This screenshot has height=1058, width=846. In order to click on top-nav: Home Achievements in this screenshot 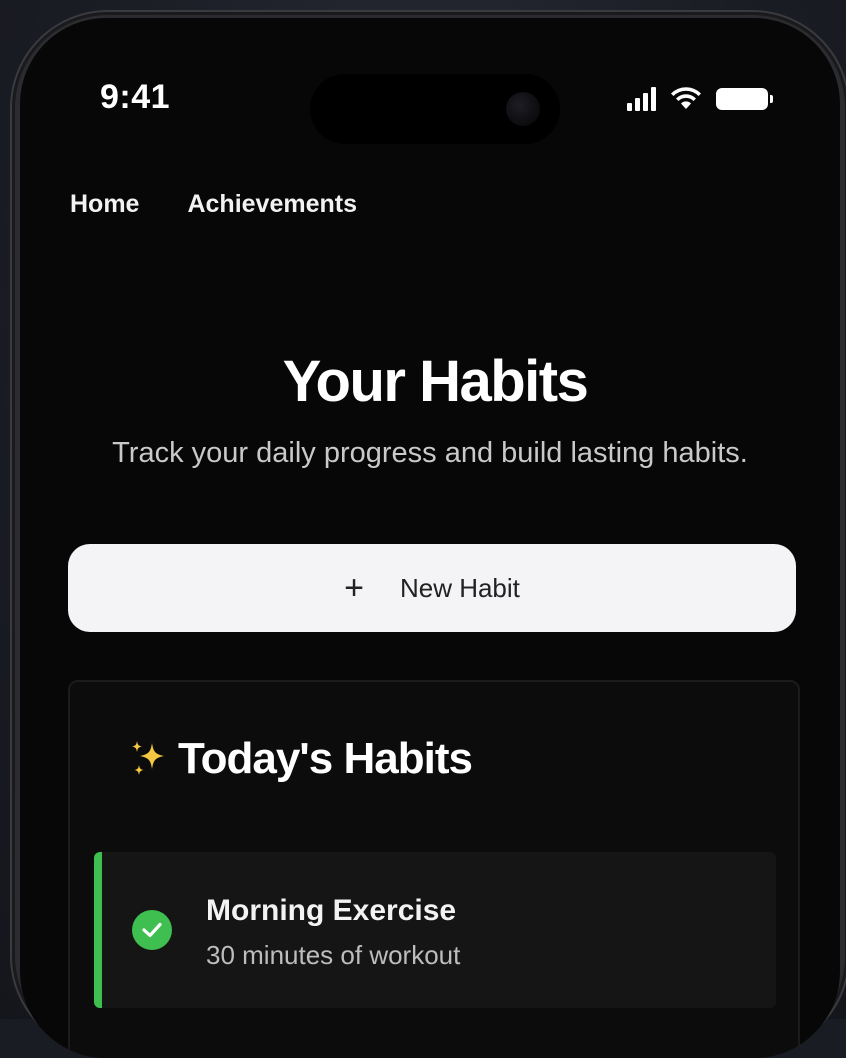, I will do `click(213, 204)`.